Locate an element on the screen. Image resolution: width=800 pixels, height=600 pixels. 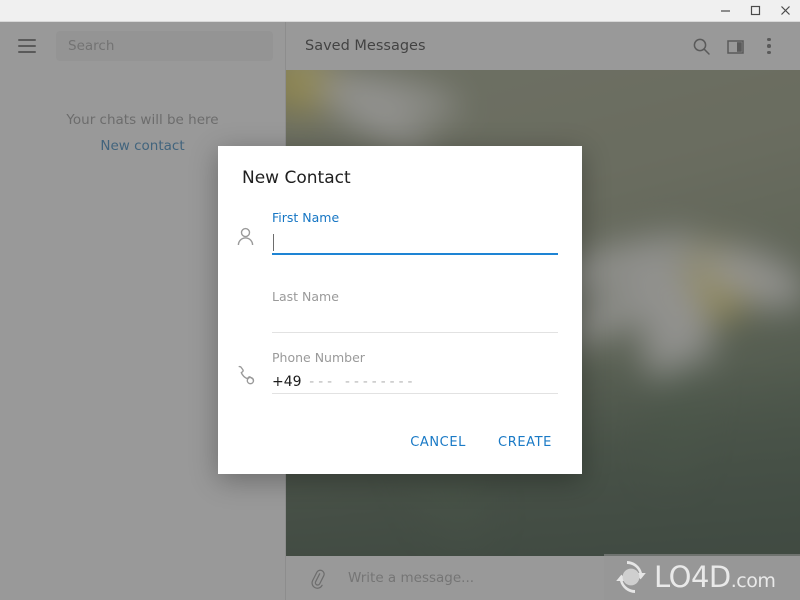
watermark-brand: LO4D is located at coordinates (692, 577).